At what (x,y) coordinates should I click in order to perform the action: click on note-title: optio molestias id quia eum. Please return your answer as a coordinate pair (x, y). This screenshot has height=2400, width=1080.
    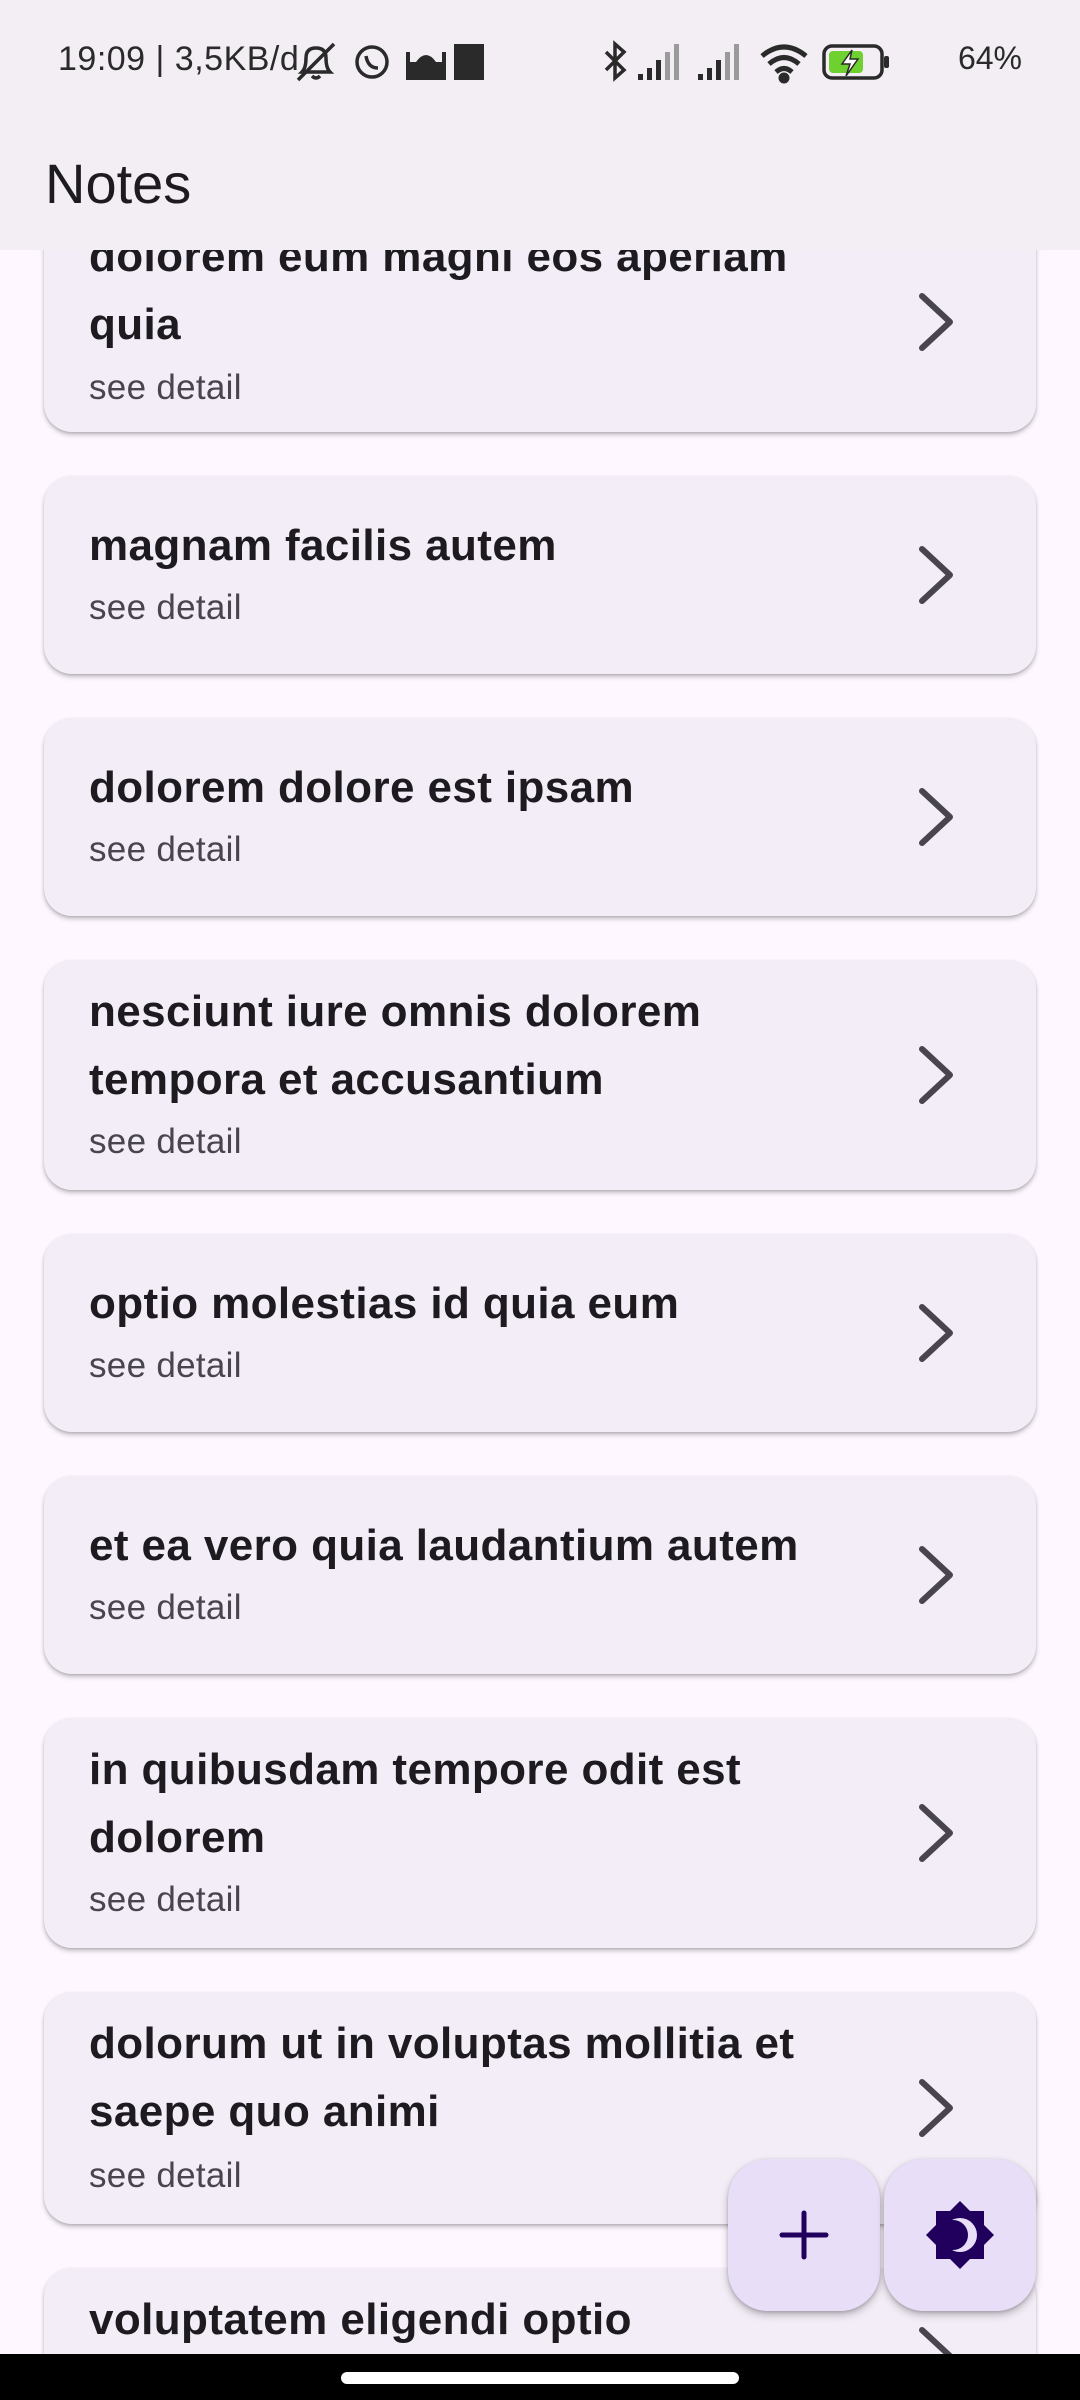
    Looking at the image, I should click on (384, 1303).